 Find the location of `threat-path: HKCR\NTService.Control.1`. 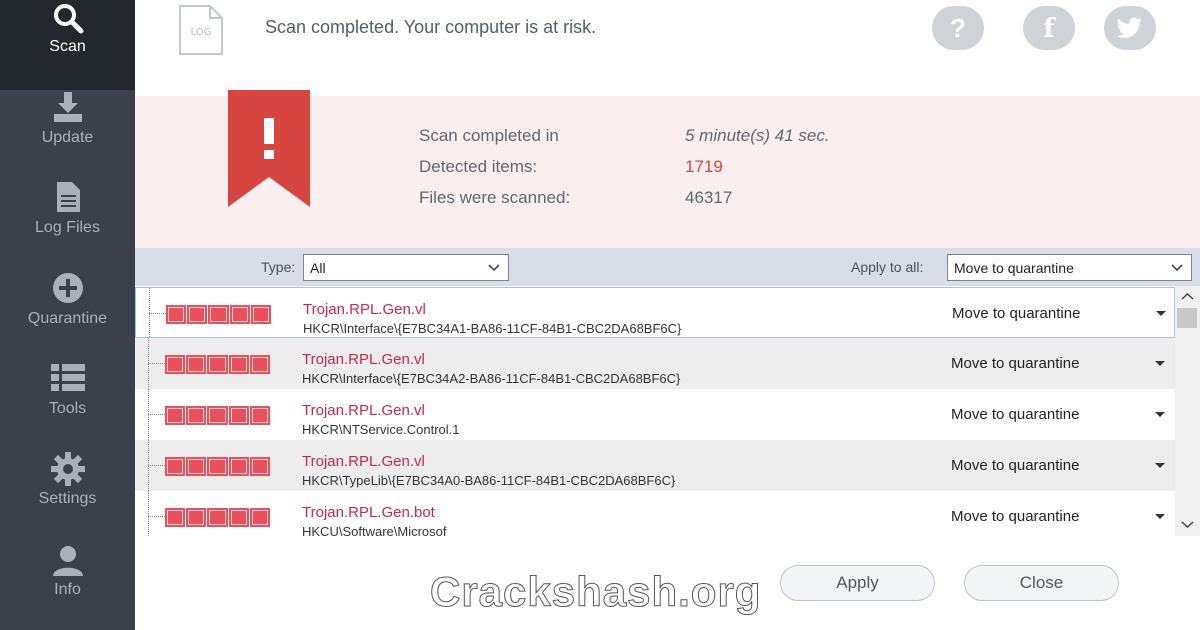

threat-path: HKCR\NTService.Control.1 is located at coordinates (381, 429).